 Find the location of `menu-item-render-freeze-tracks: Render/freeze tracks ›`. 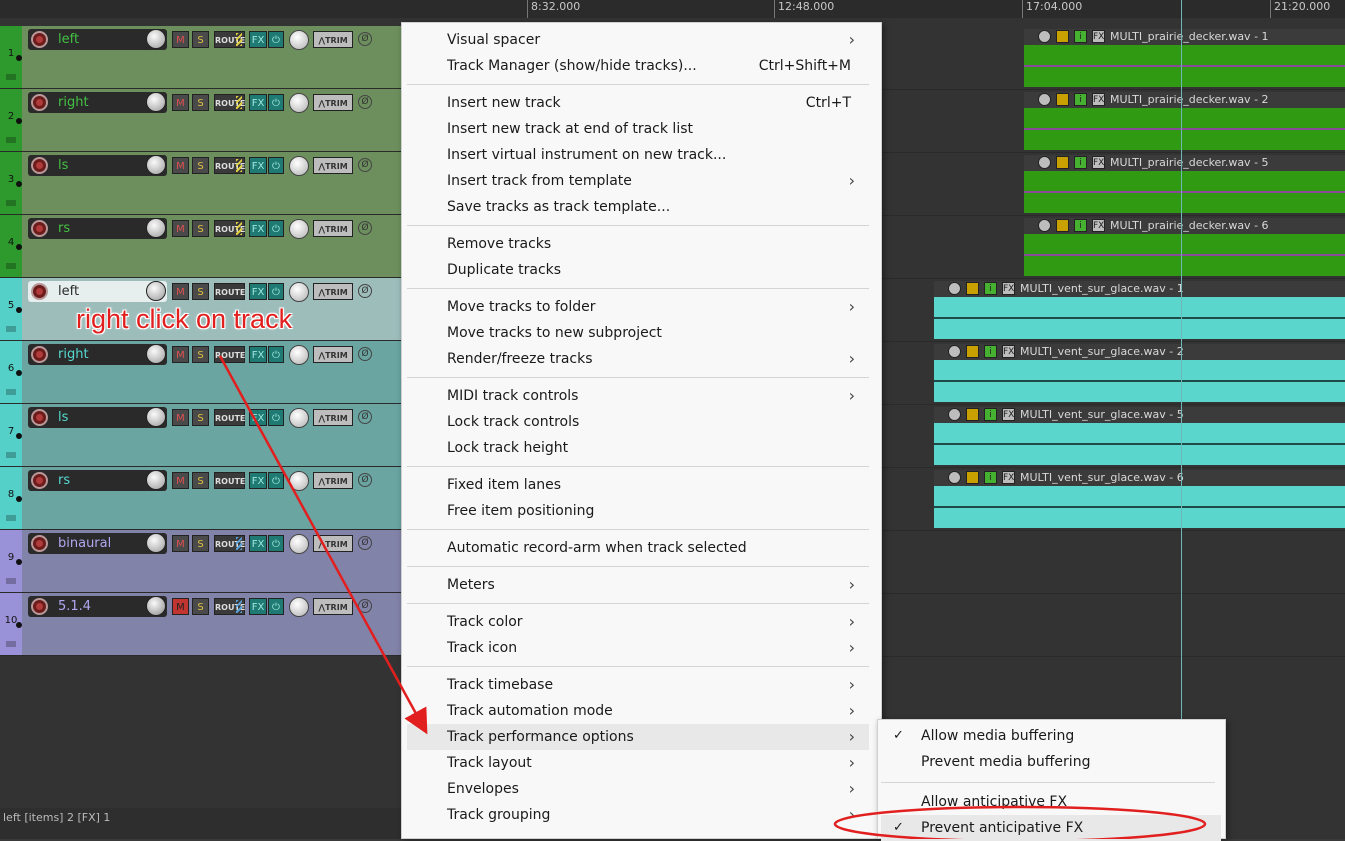

menu-item-render-freeze-tracks: Render/freeze tracks › is located at coordinates (638, 359).